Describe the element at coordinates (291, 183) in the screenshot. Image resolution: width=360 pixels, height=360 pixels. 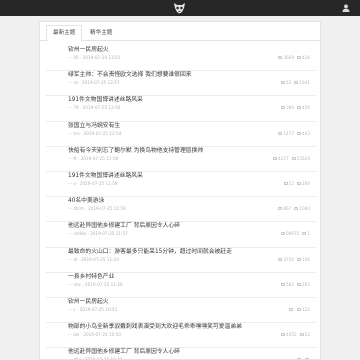
I see `view-count: 12` at that location.